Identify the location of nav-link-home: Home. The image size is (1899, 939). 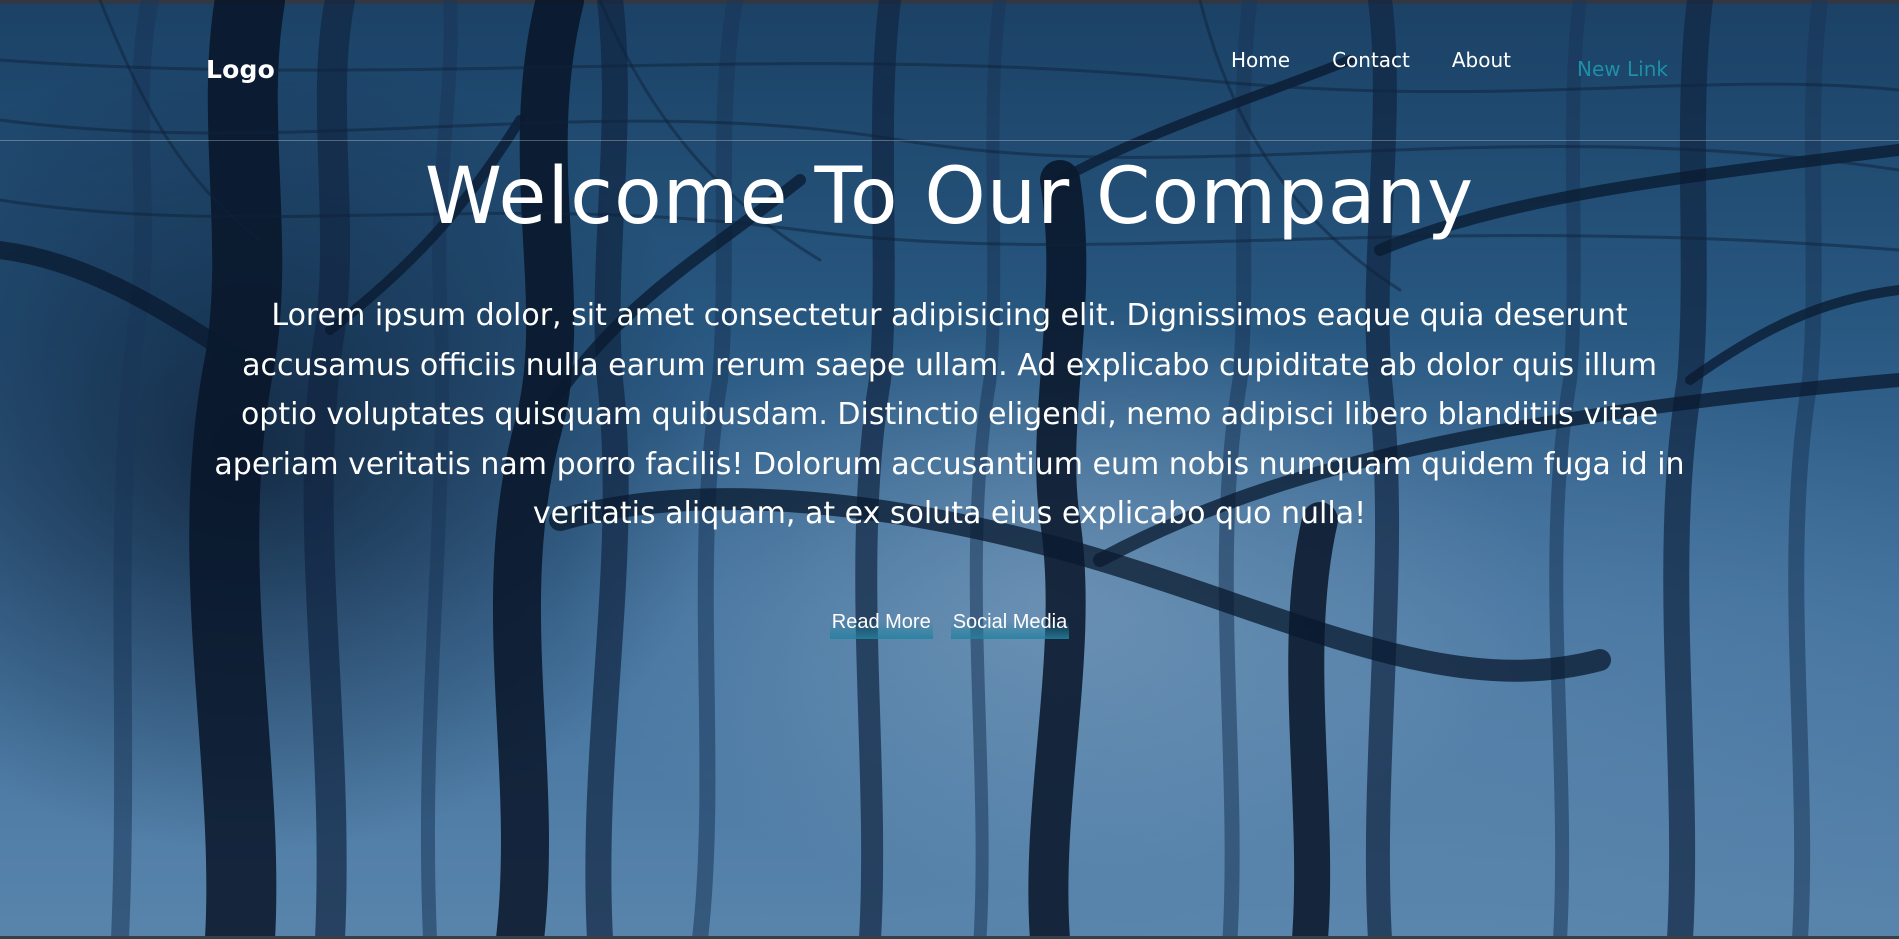
(1260, 60).